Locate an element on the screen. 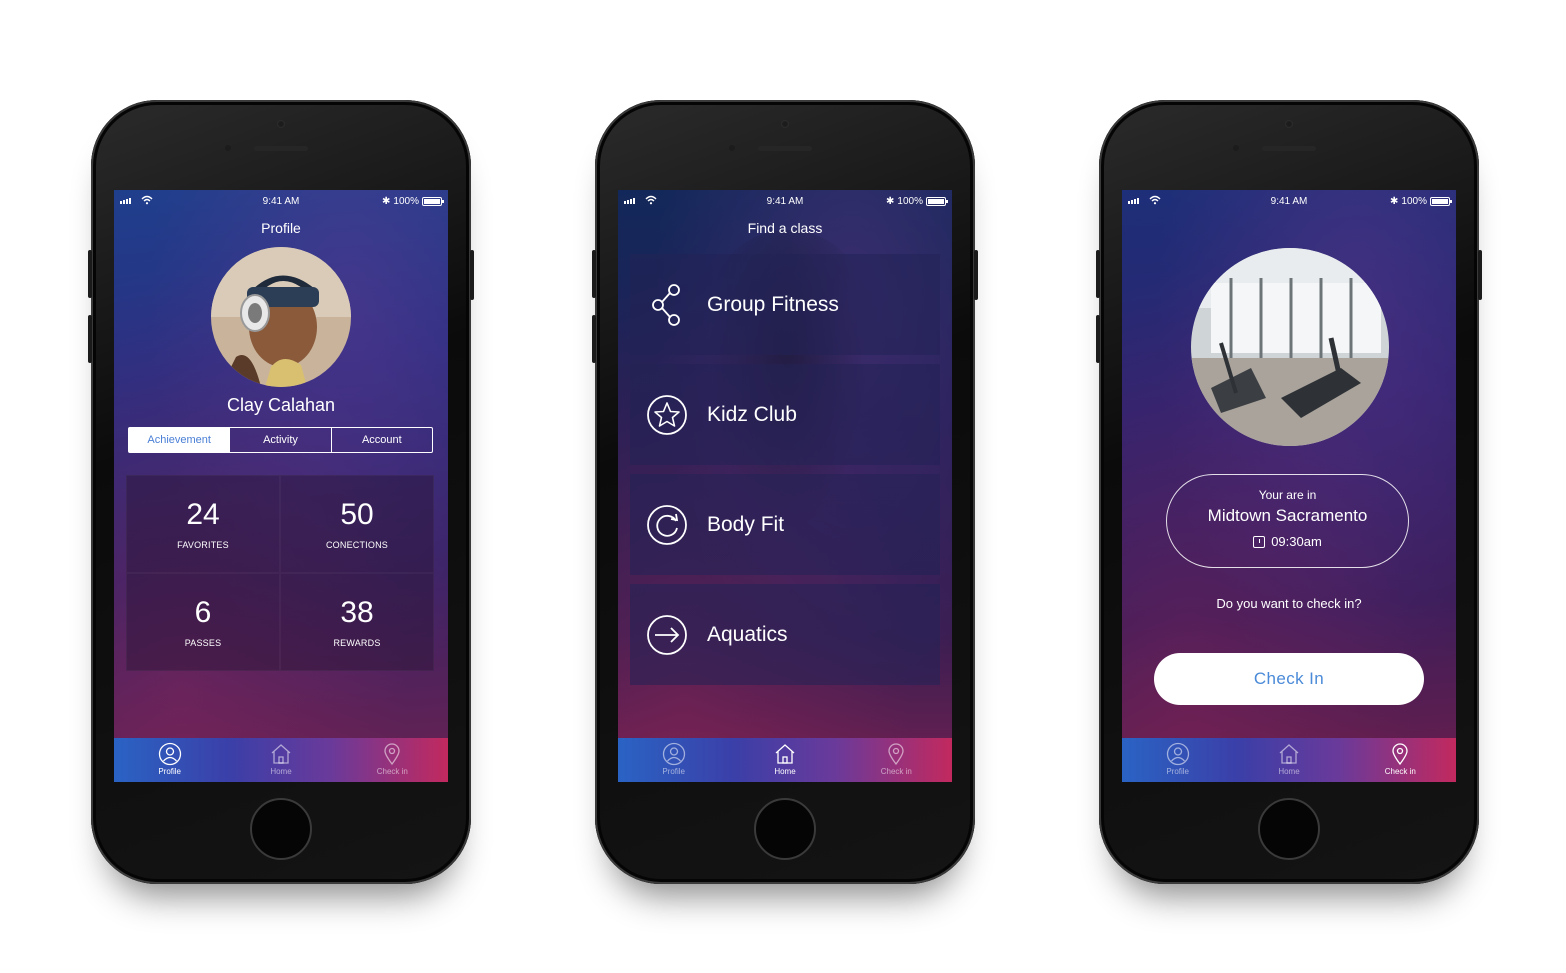 Image resolution: width=1566 pixels, height=973 pixels. stat-passes: 6 PASSES is located at coordinates (203, 622).